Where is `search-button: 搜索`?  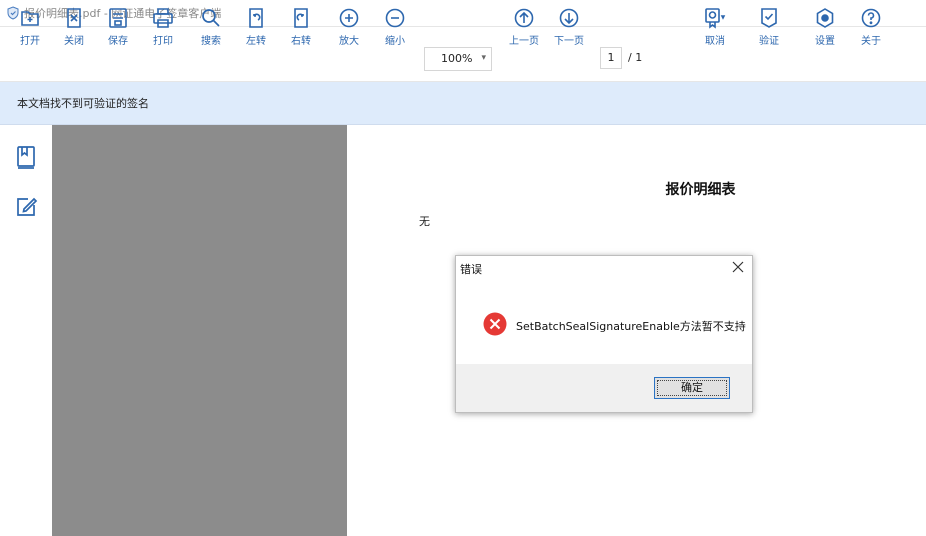 search-button: 搜索 is located at coordinates (211, 26).